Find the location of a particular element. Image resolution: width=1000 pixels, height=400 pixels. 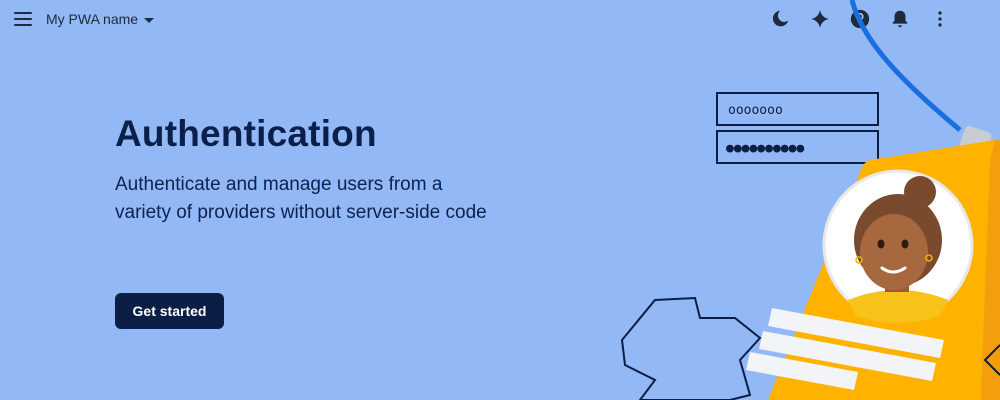

avatar-face is located at coordinates (894, 252).